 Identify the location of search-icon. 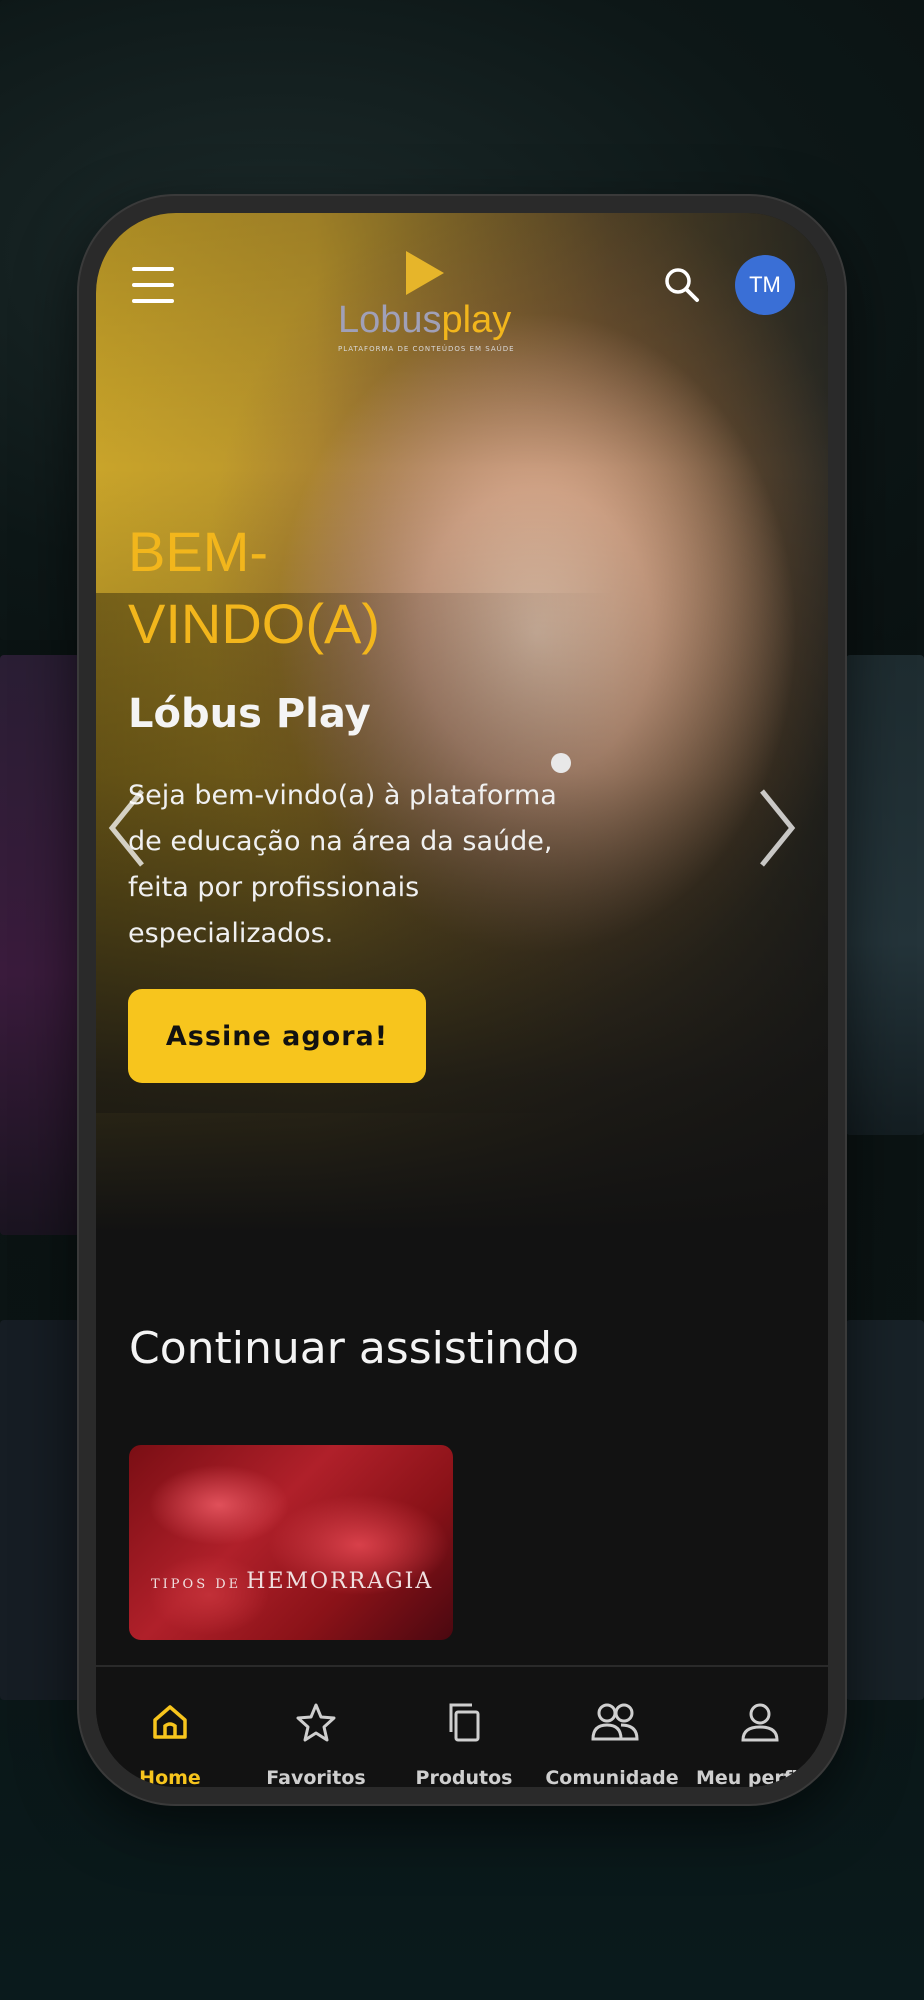
(682, 285).